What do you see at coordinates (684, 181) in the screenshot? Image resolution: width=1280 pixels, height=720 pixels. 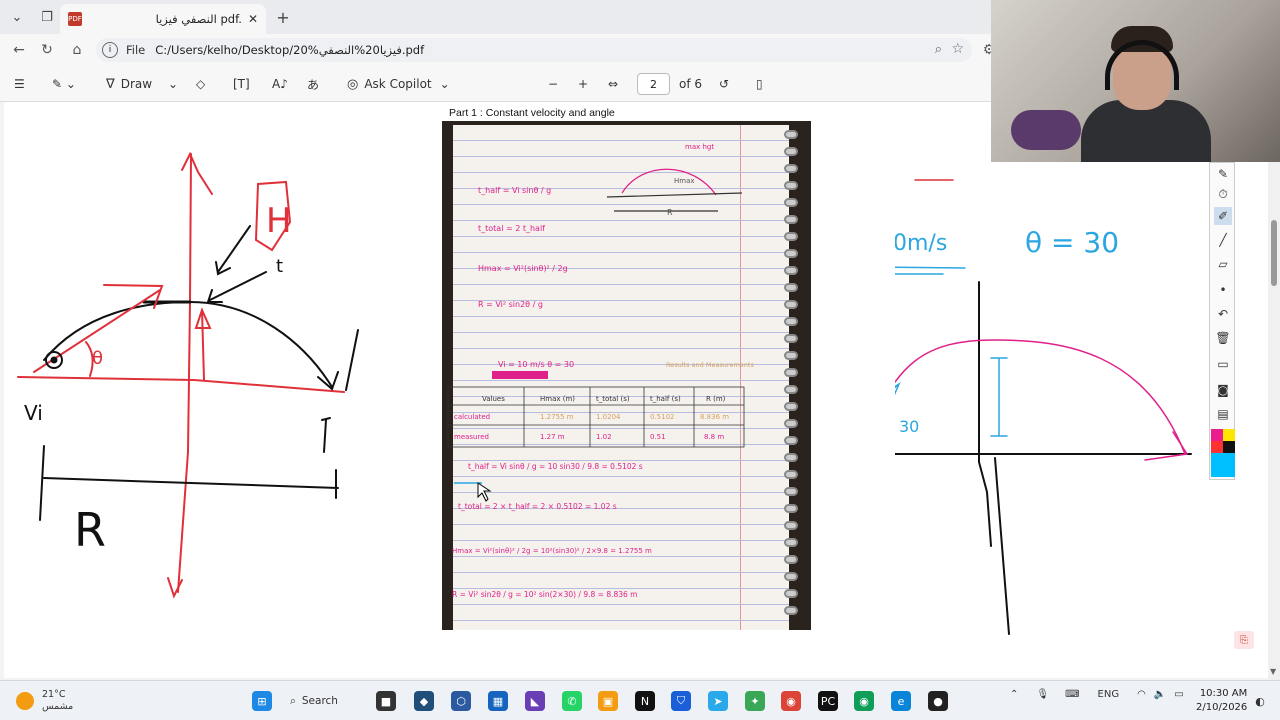 I see `svg-text: Hmax` at bounding box center [684, 181].